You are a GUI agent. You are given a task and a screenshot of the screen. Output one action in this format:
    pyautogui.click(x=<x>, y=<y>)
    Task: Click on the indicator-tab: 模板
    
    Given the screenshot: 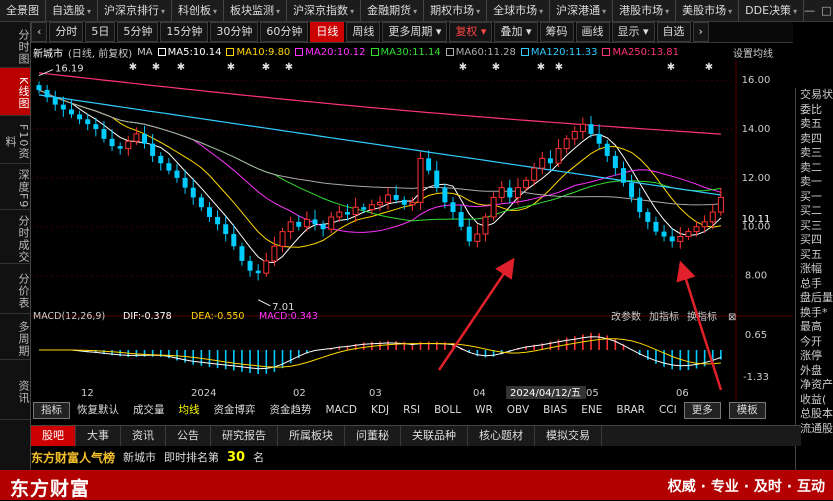 What is the action you would take?
    pyautogui.click(x=747, y=410)
    